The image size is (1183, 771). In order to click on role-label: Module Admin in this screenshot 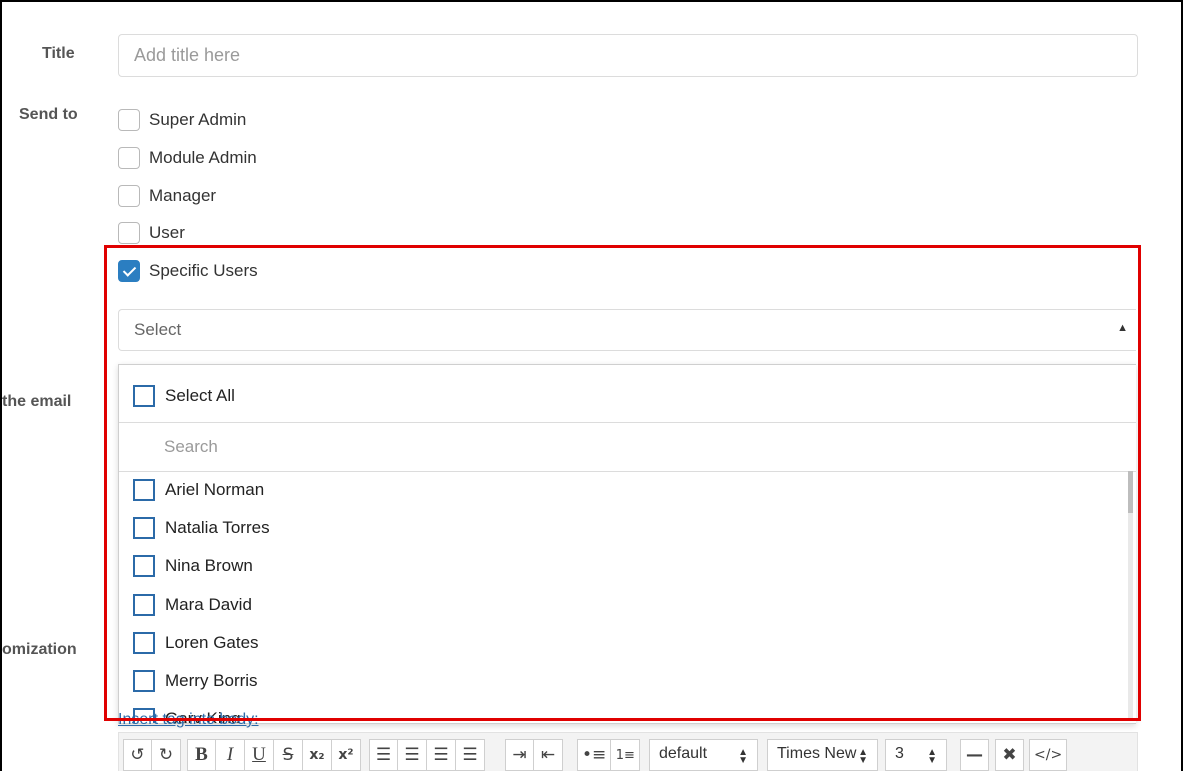, I will do `click(203, 157)`.